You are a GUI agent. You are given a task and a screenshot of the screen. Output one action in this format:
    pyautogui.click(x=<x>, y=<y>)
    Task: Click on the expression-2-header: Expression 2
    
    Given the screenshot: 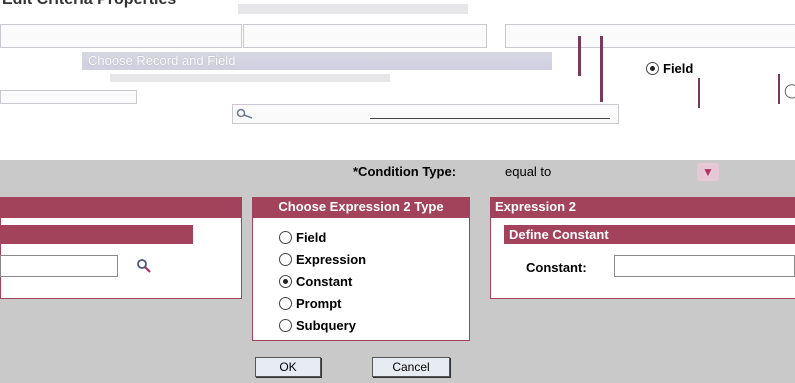 What is the action you would take?
    pyautogui.click(x=642, y=207)
    